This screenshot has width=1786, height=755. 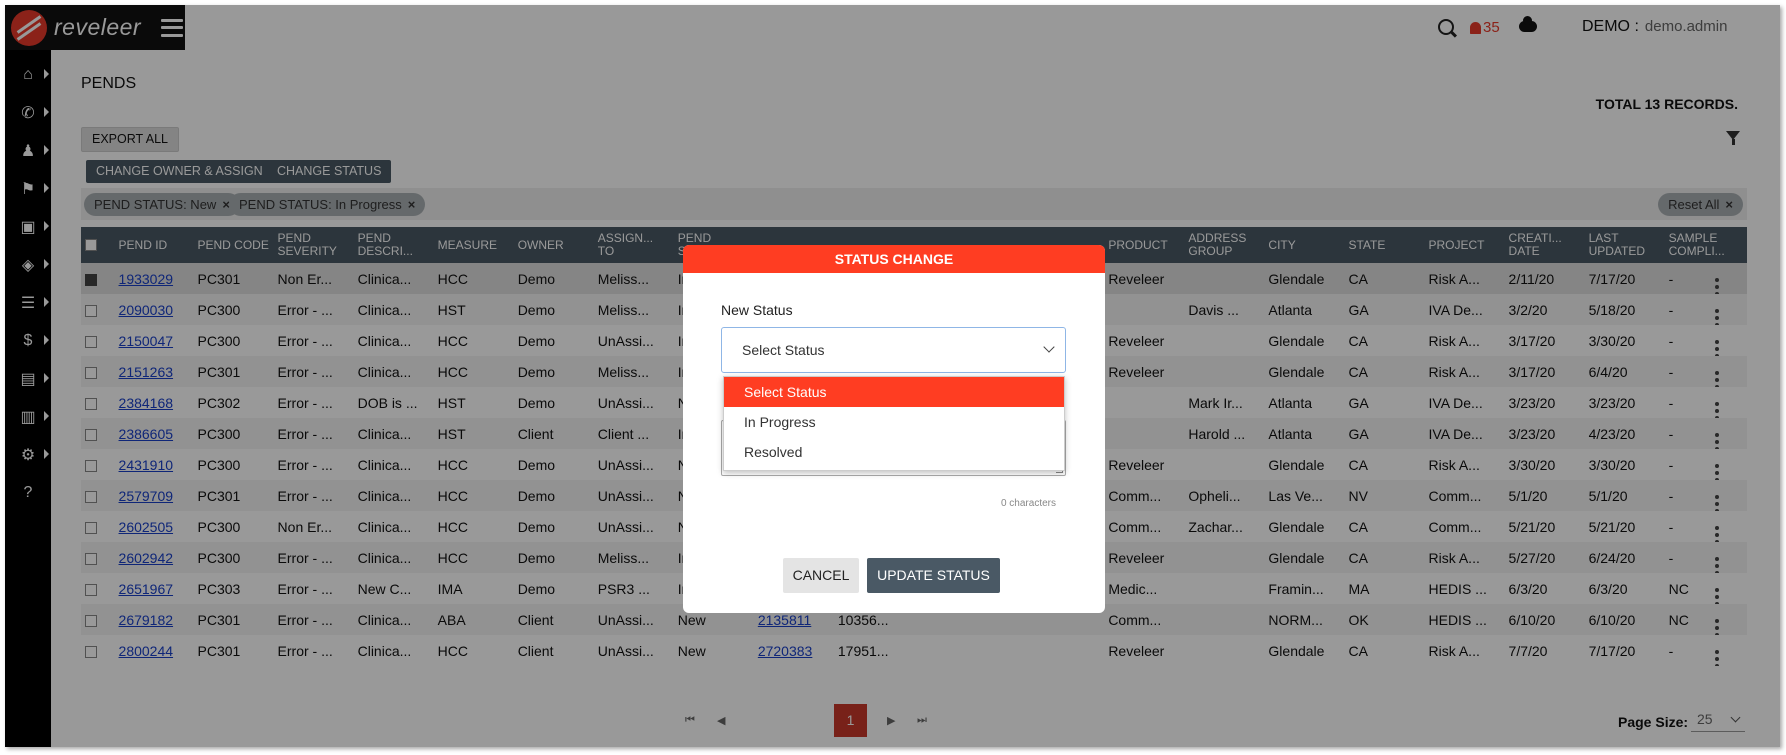 I want to click on status-option: In Progress, so click(x=894, y=422).